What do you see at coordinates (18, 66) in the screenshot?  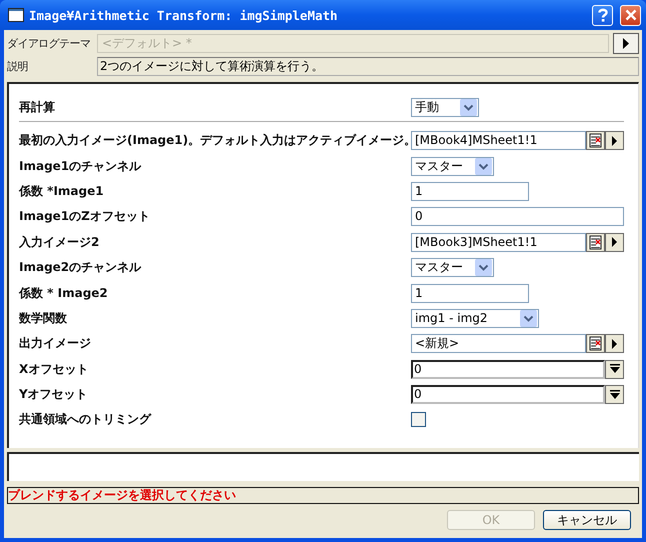 I see `description-label: 説明` at bounding box center [18, 66].